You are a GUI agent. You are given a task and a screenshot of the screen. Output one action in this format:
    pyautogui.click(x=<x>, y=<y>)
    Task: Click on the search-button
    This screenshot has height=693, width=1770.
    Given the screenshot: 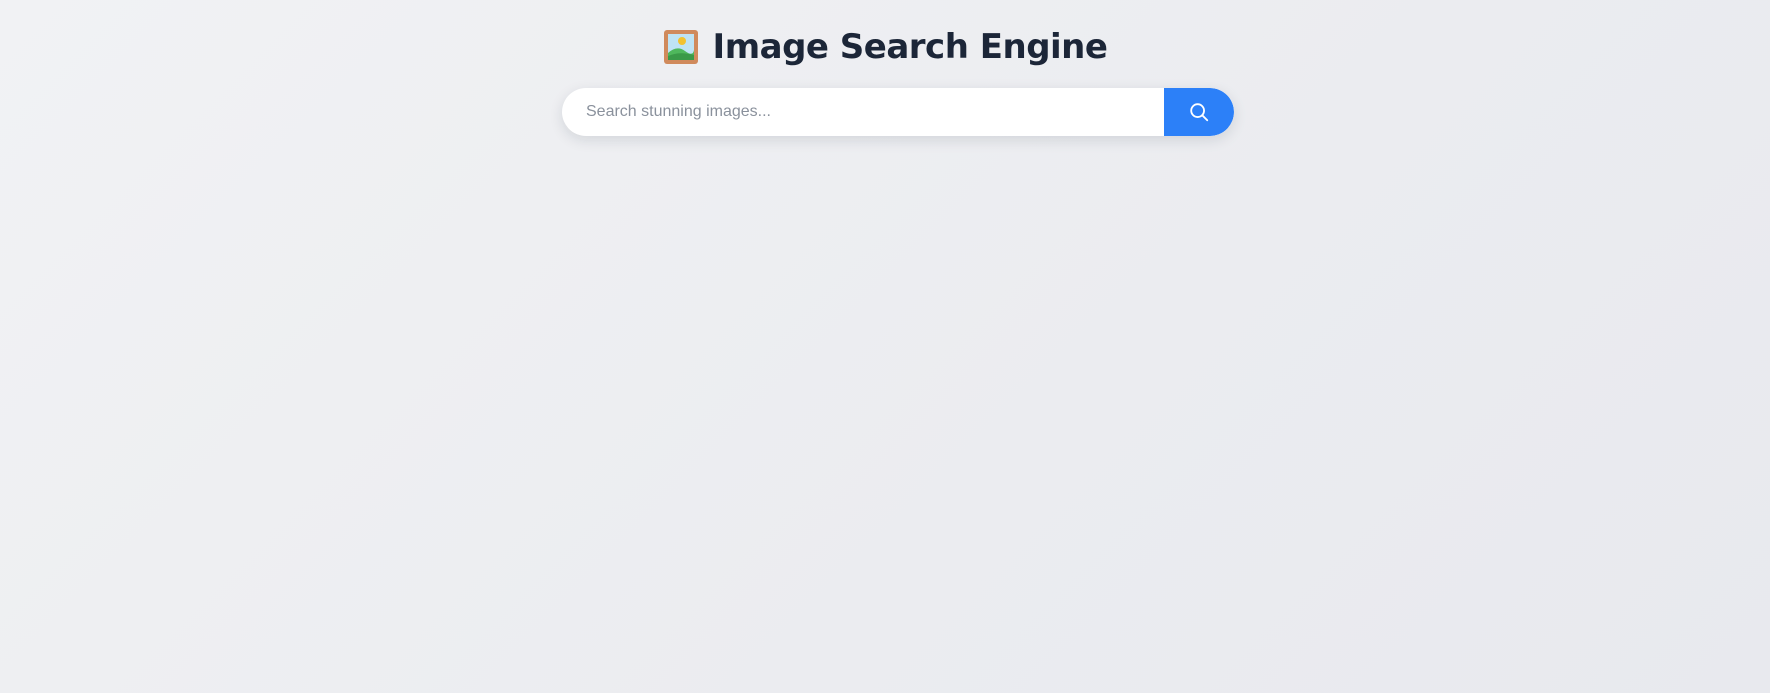 What is the action you would take?
    pyautogui.click(x=1199, y=112)
    